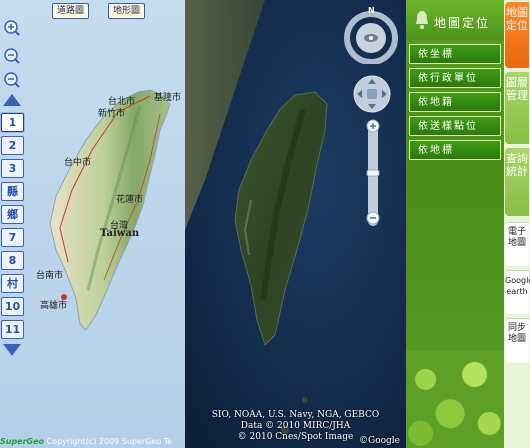  What do you see at coordinates (12, 145) in the screenshot?
I see `zoom-level-2: 2` at bounding box center [12, 145].